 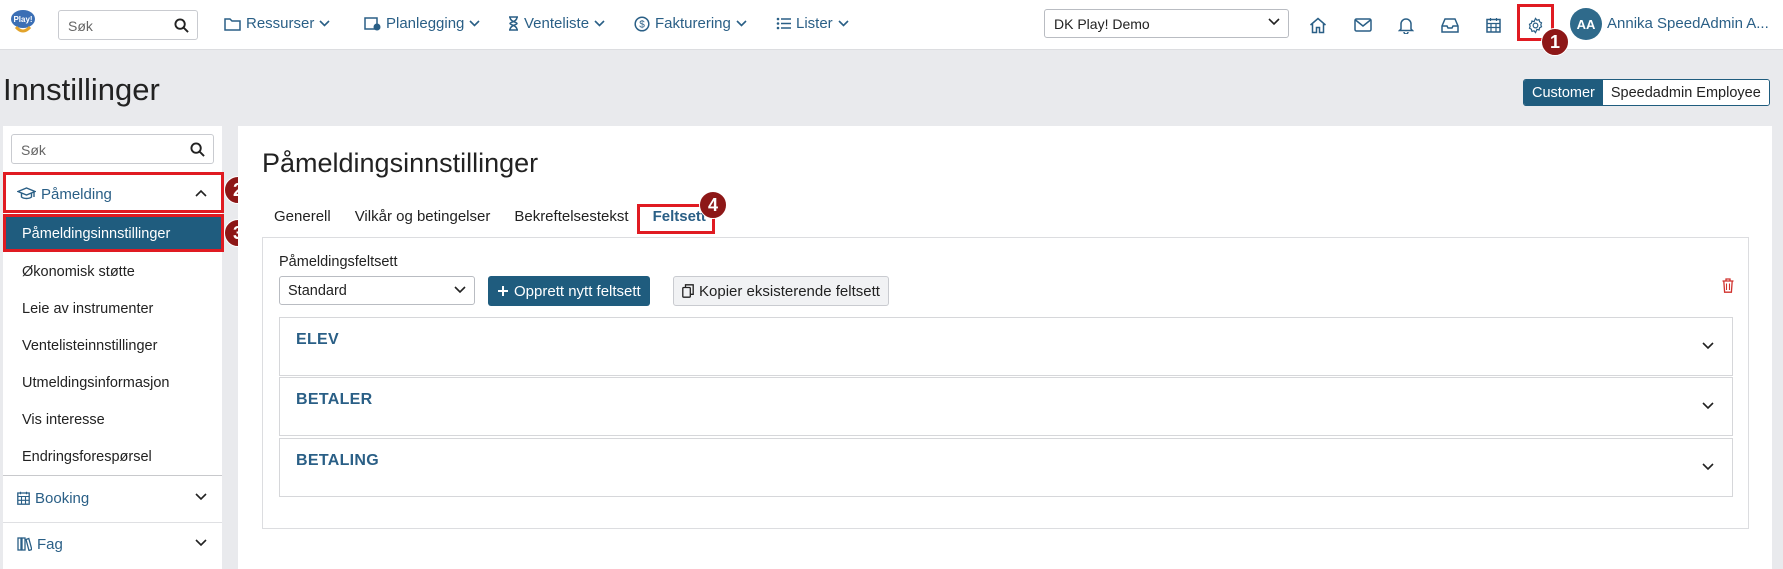 I want to click on avatar-initials: AA, so click(x=1586, y=24).